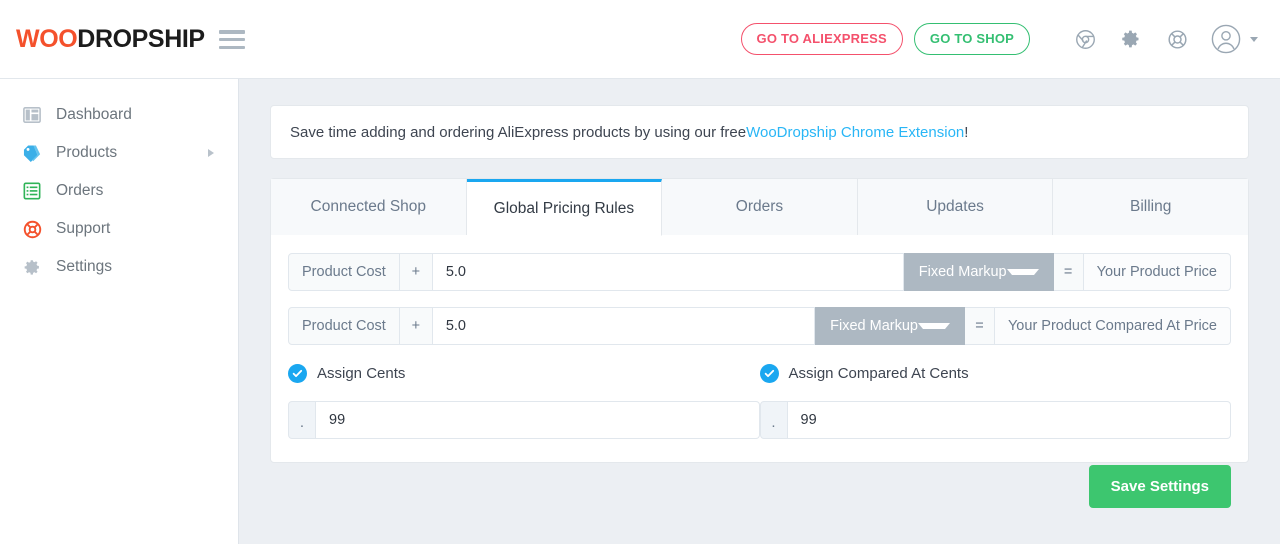 This screenshot has width=1280, height=544. Describe the element at coordinates (47, 38) in the screenshot. I see `logo-woo-text: WOO` at that location.